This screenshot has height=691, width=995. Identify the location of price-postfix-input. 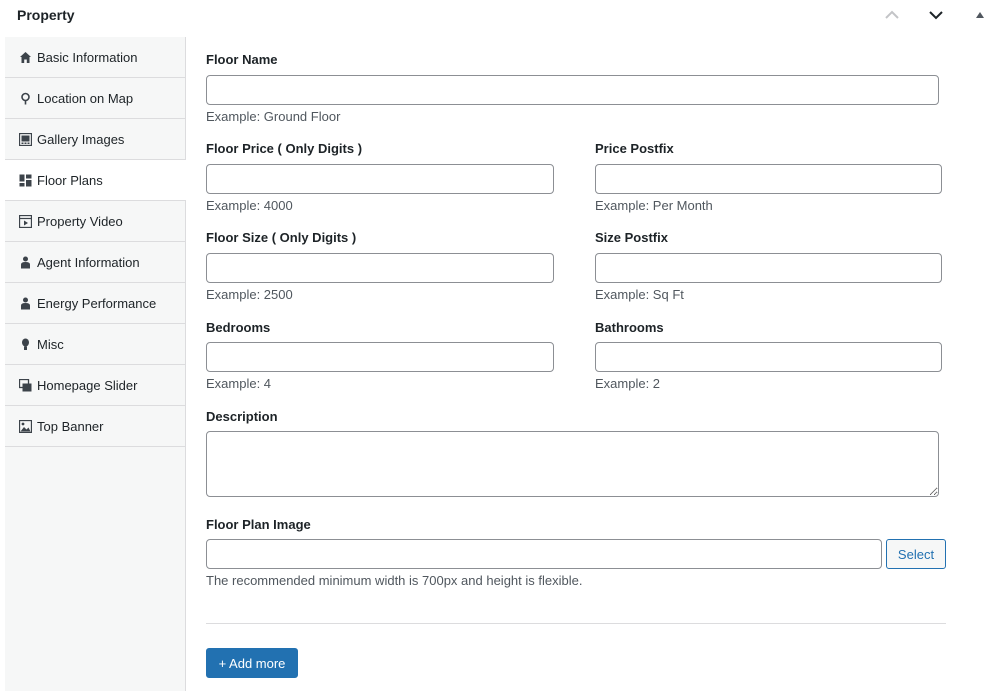
(768, 179).